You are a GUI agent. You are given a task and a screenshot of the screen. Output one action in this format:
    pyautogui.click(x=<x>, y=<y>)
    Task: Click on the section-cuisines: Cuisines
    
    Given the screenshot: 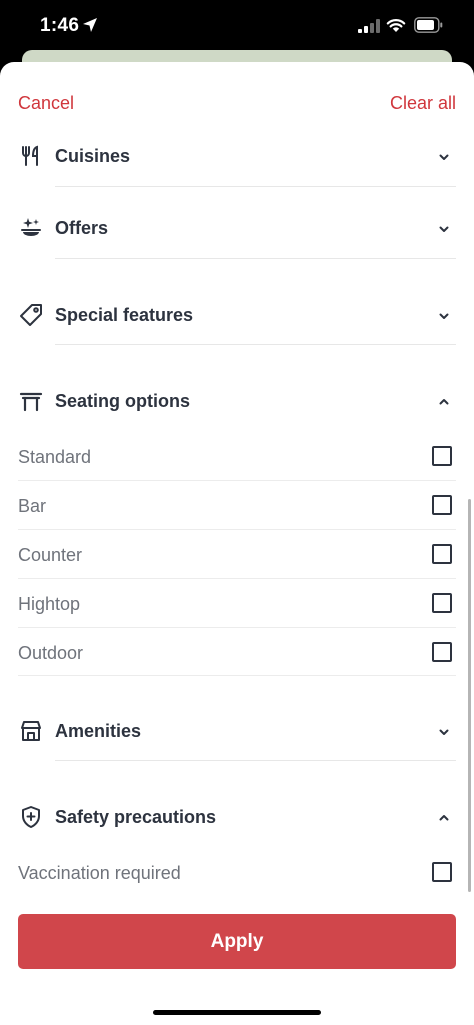 What is the action you would take?
    pyautogui.click(x=237, y=156)
    